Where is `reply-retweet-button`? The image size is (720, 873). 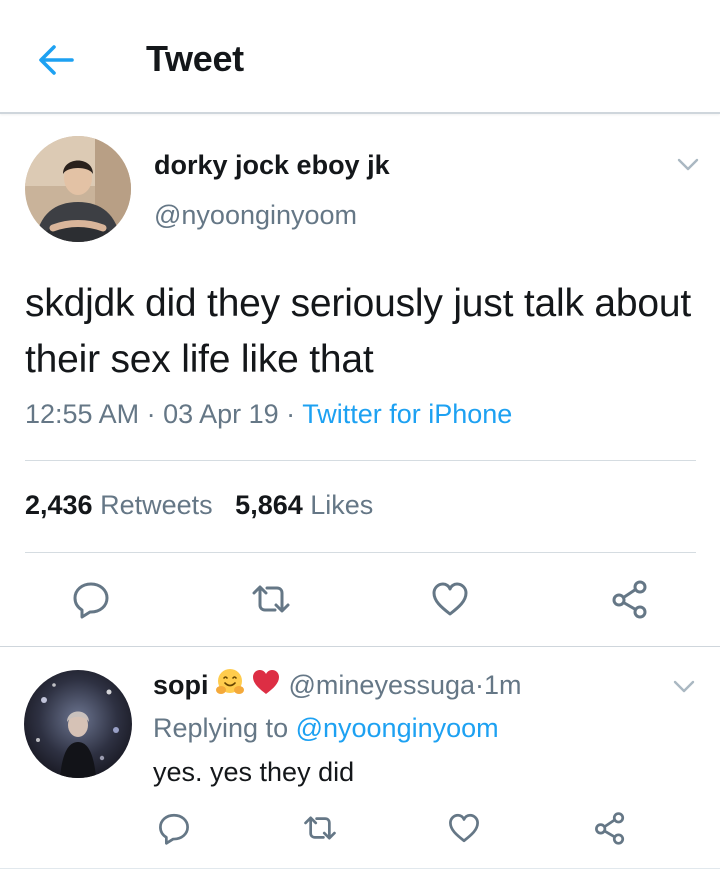
reply-retweet-button is located at coordinates (320, 828).